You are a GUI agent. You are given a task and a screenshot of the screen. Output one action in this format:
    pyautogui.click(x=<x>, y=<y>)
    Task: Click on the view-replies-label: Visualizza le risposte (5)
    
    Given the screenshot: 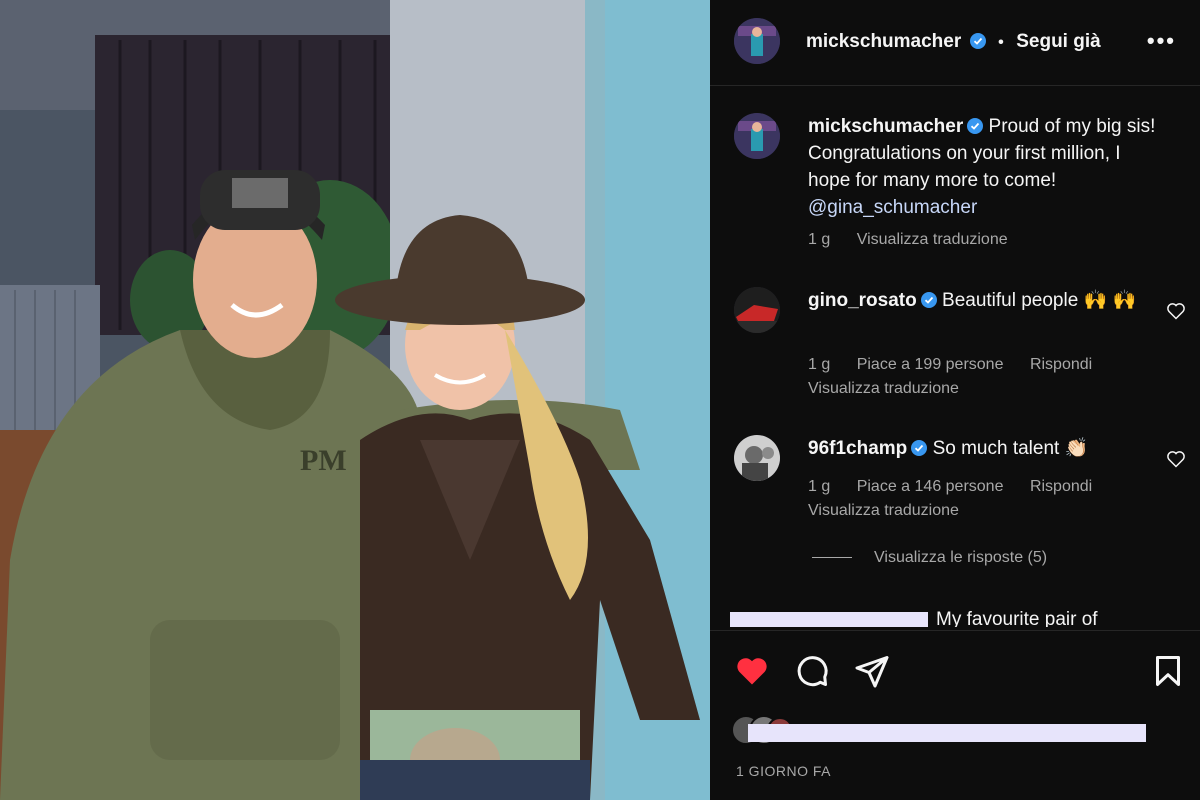 What is the action you would take?
    pyautogui.click(x=961, y=557)
    